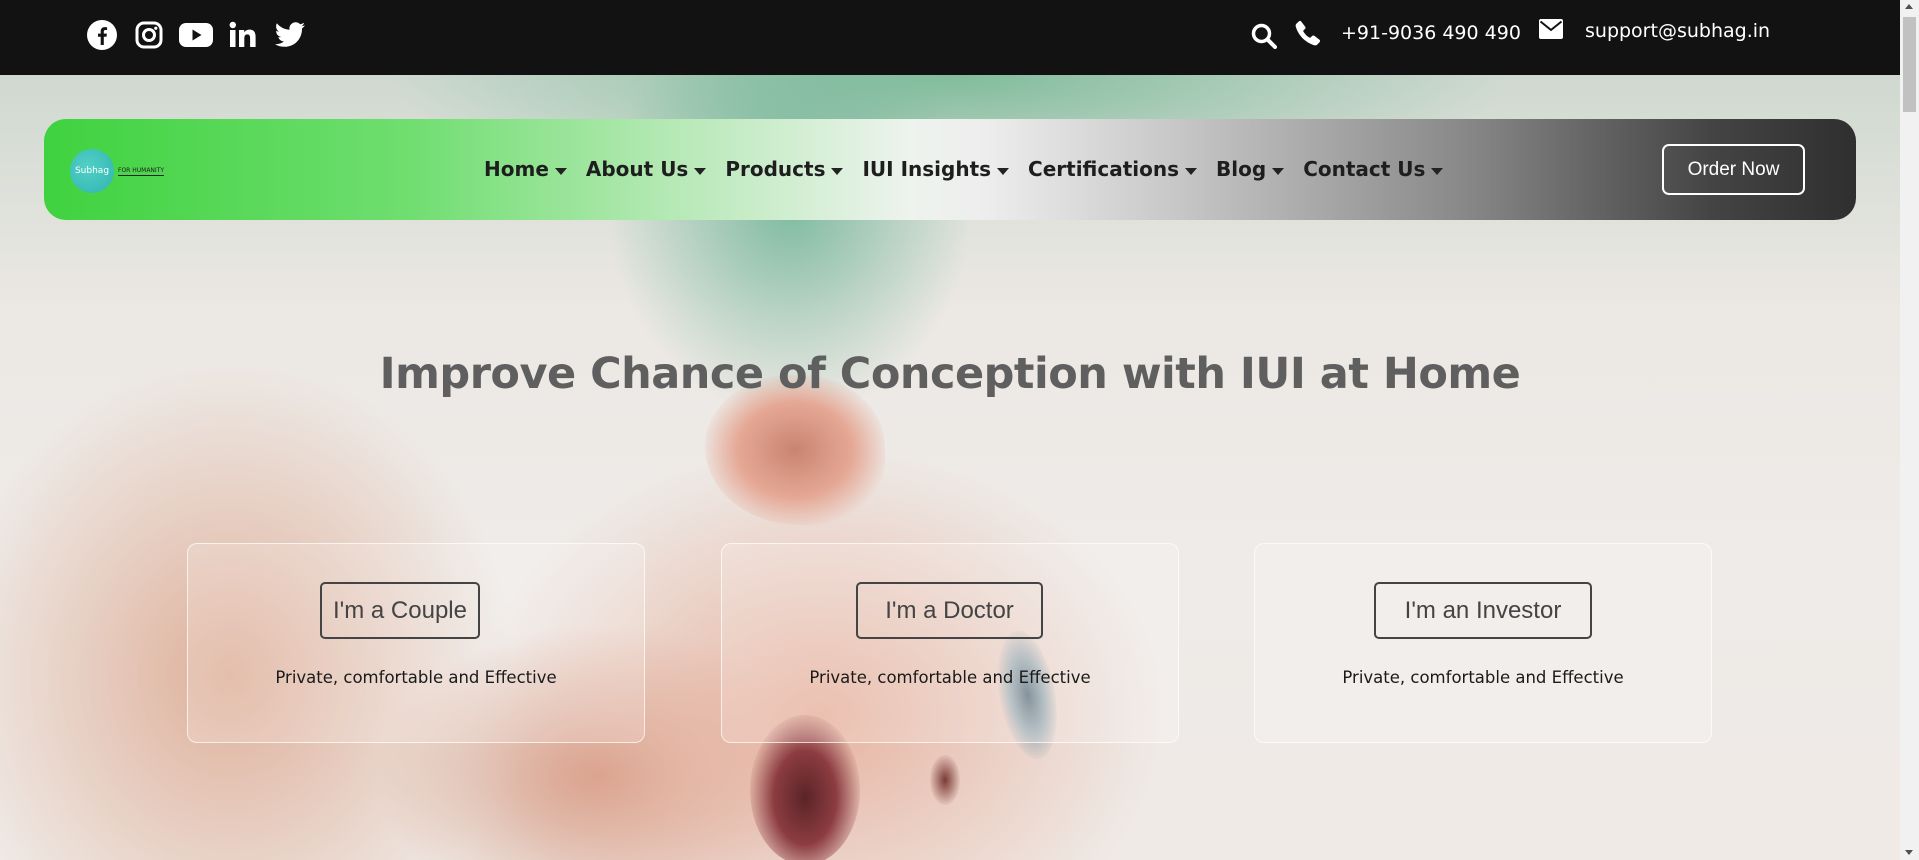 Image resolution: width=1919 pixels, height=860 pixels. I want to click on nav-item-products: Products, so click(784, 169).